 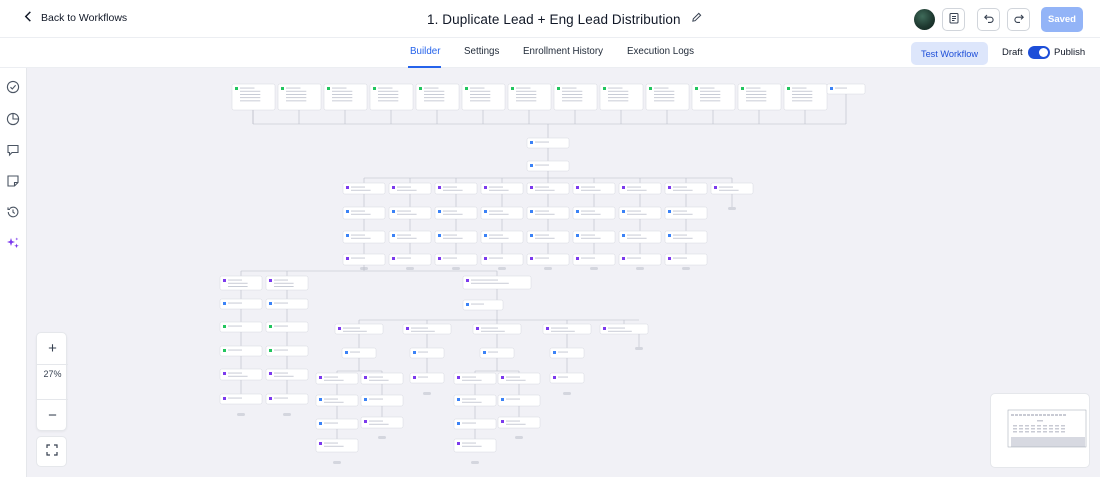 I want to click on user-avatar, so click(x=924, y=19).